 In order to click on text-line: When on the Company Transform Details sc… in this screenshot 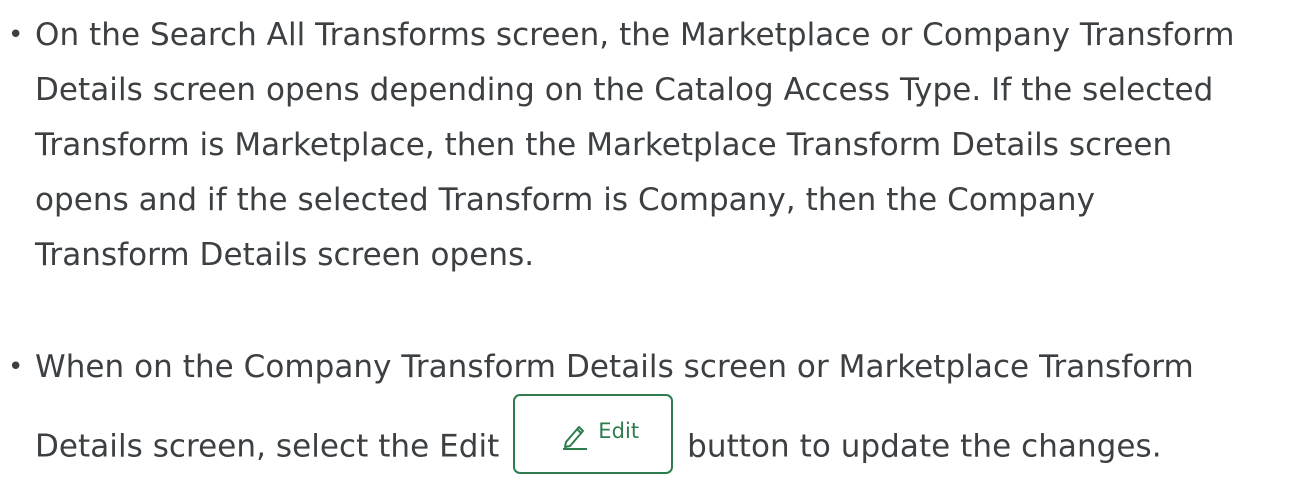, I will do `click(614, 367)`.